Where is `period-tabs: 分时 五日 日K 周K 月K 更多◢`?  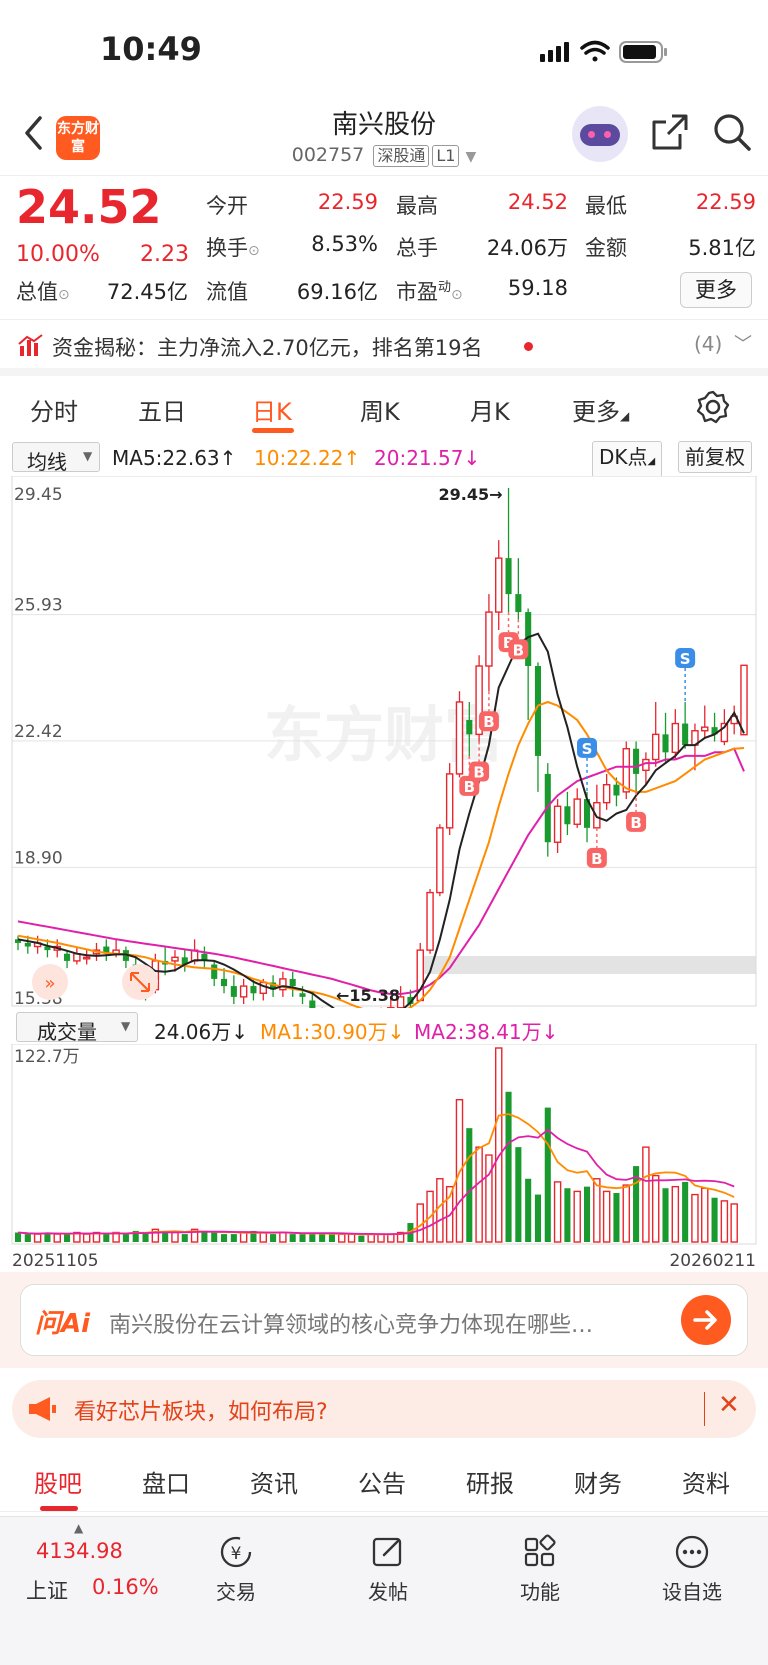
period-tabs: 分时 五日 日K 周K 月K 更多◢ is located at coordinates (384, 408).